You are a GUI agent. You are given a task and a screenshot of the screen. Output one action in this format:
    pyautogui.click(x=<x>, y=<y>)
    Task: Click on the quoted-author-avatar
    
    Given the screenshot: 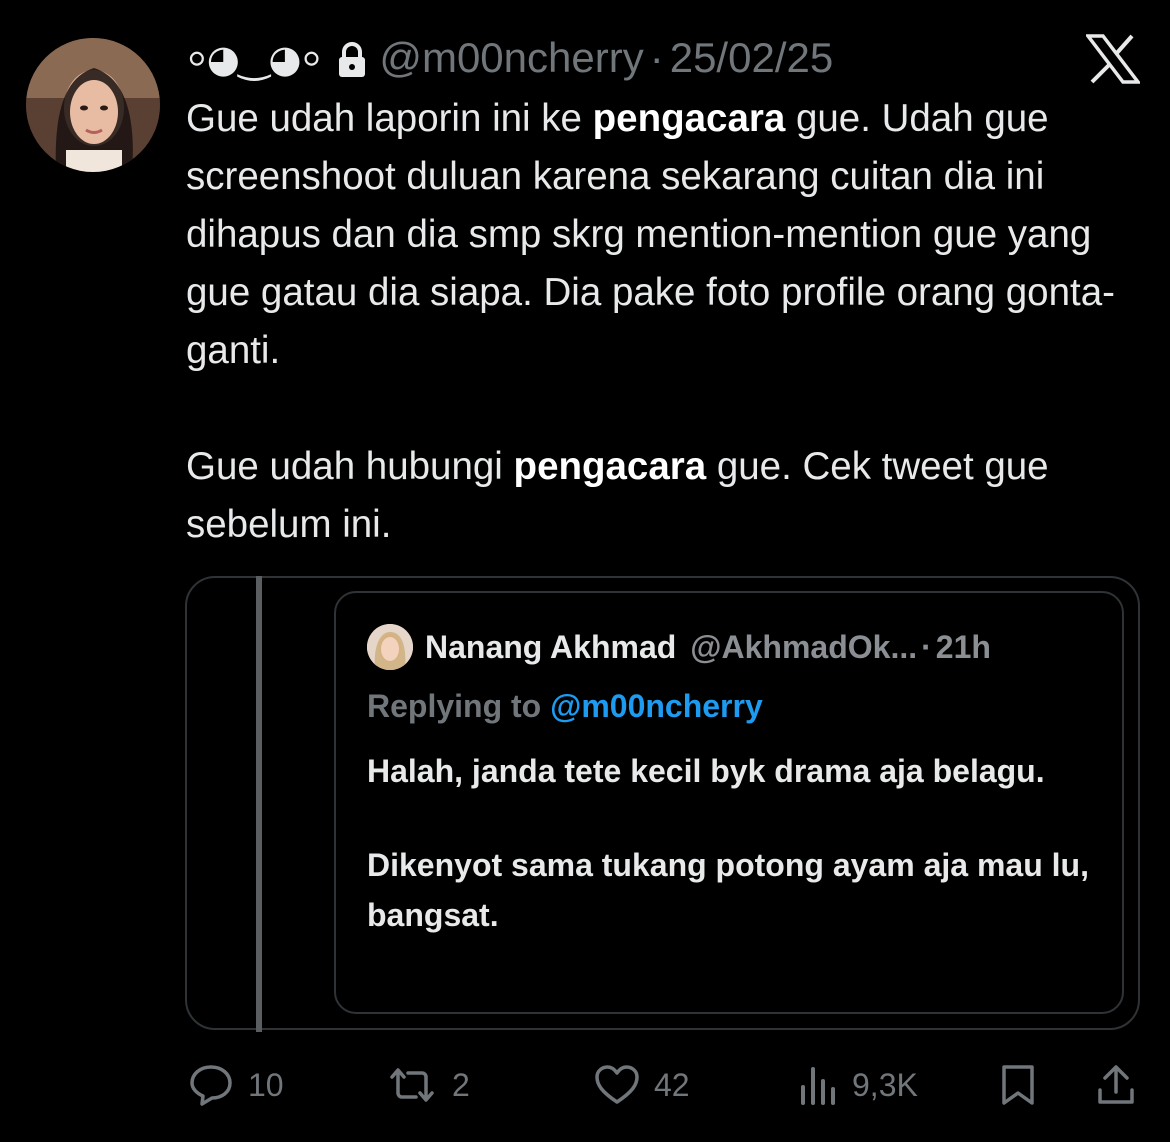 What is the action you would take?
    pyautogui.click(x=390, y=647)
    